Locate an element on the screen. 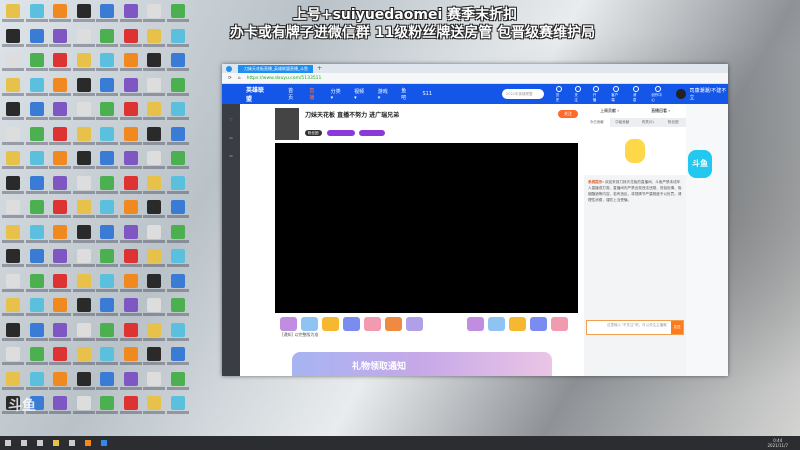  video-player is located at coordinates (426, 228).